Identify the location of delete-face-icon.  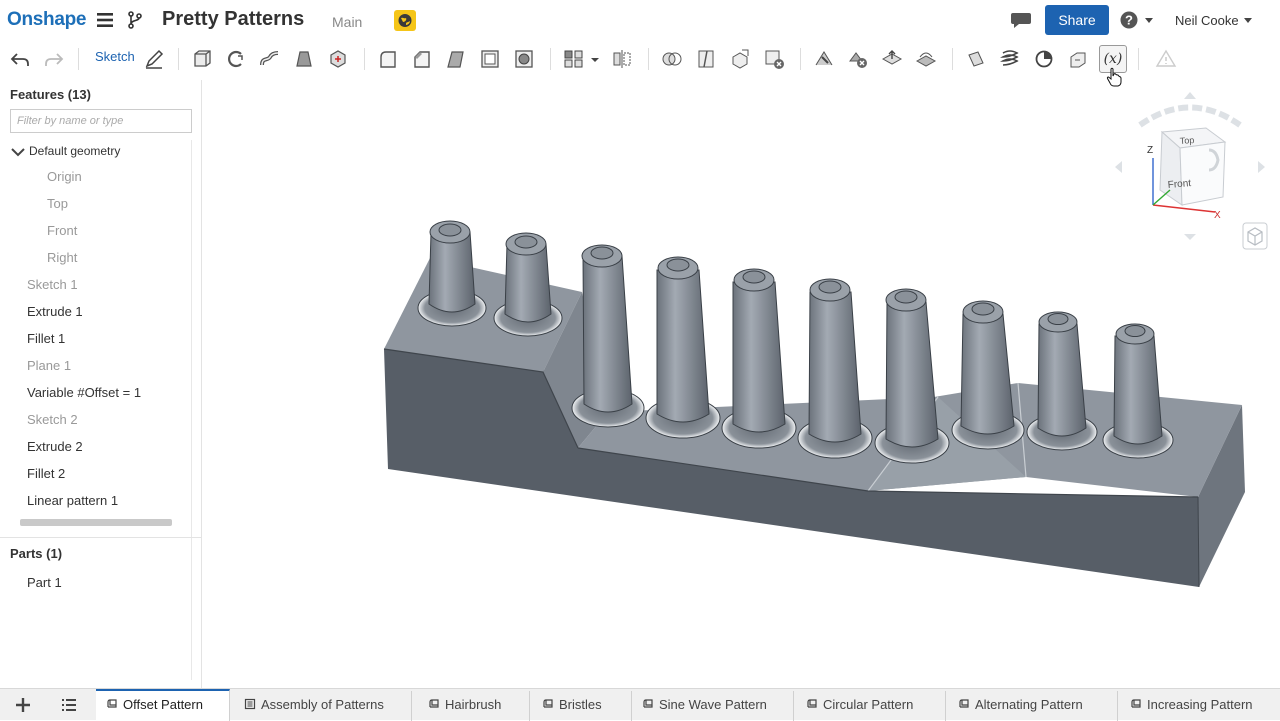
(858, 59).